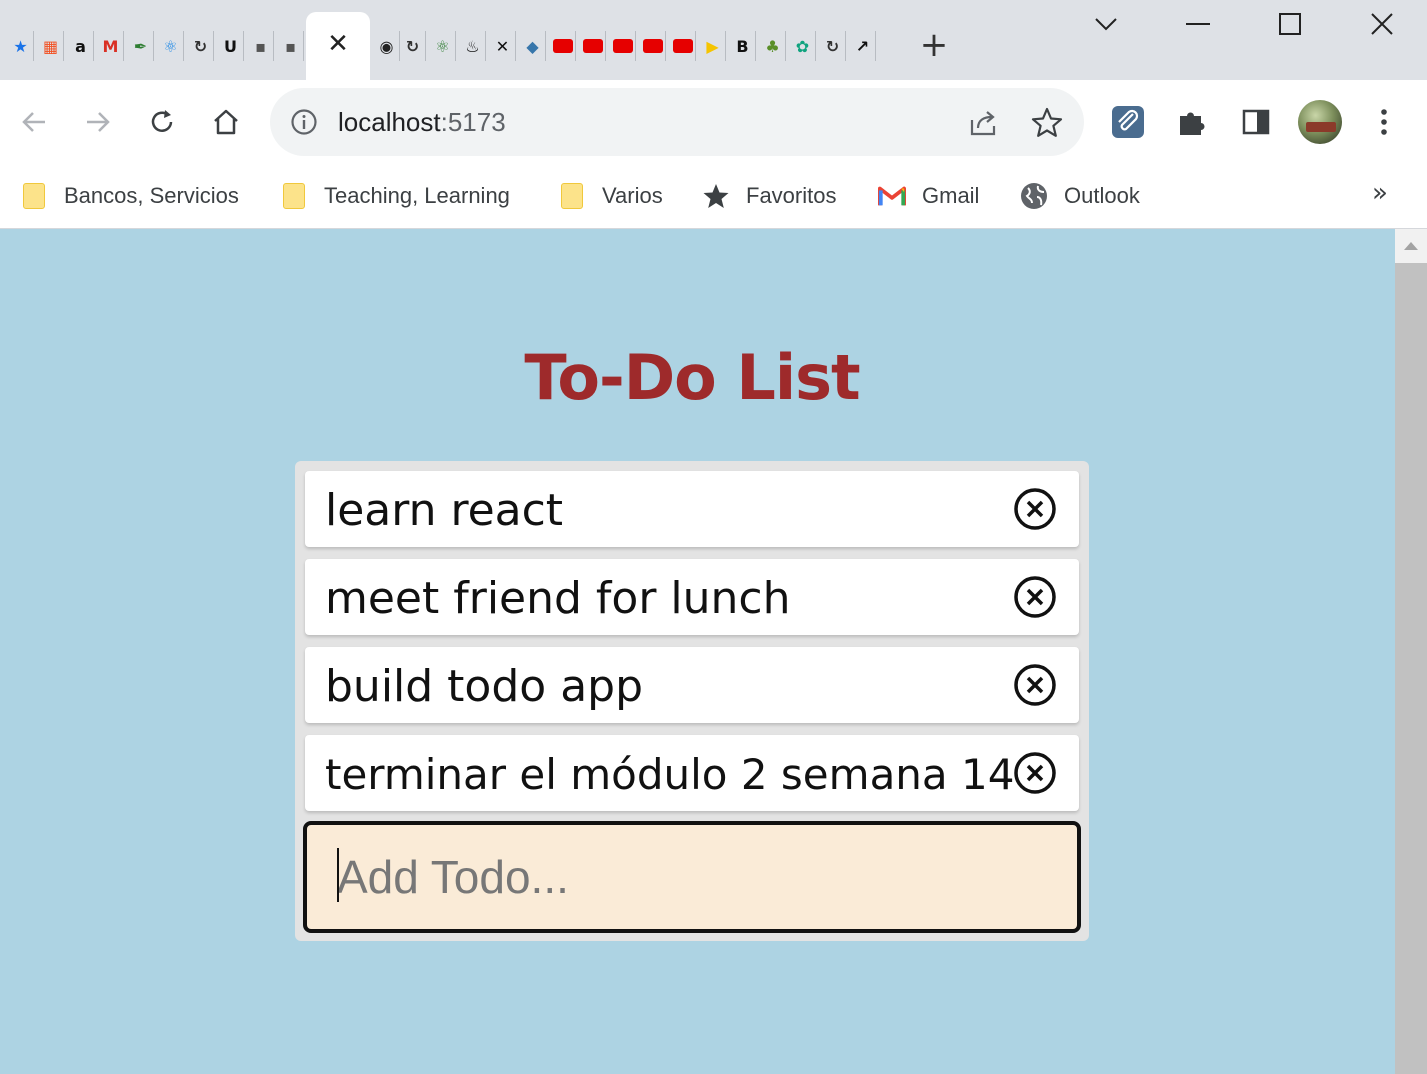  I want to click on todo-text: learn react, so click(444, 510).